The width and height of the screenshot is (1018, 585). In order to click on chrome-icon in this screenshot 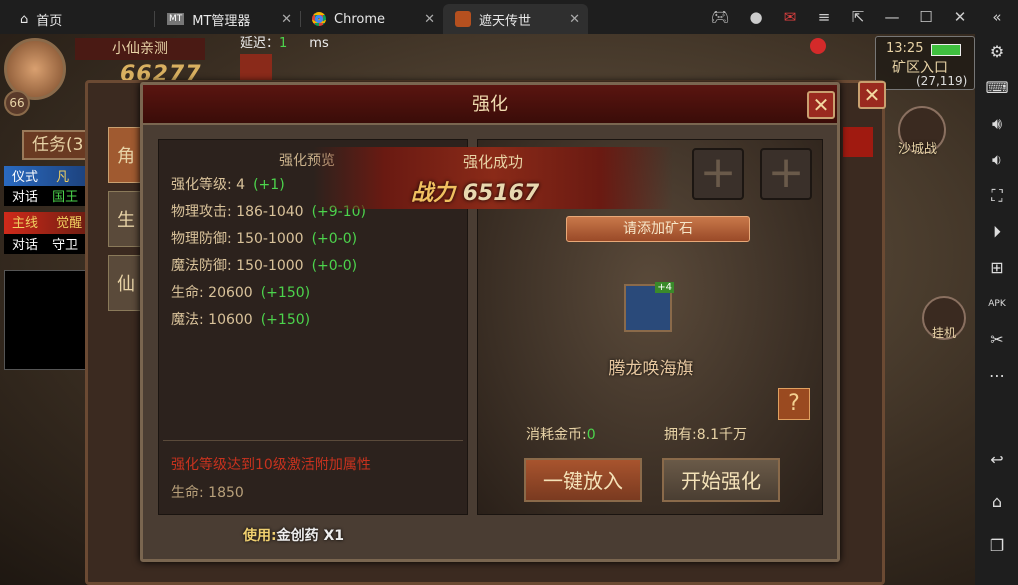, I will do `click(319, 19)`.